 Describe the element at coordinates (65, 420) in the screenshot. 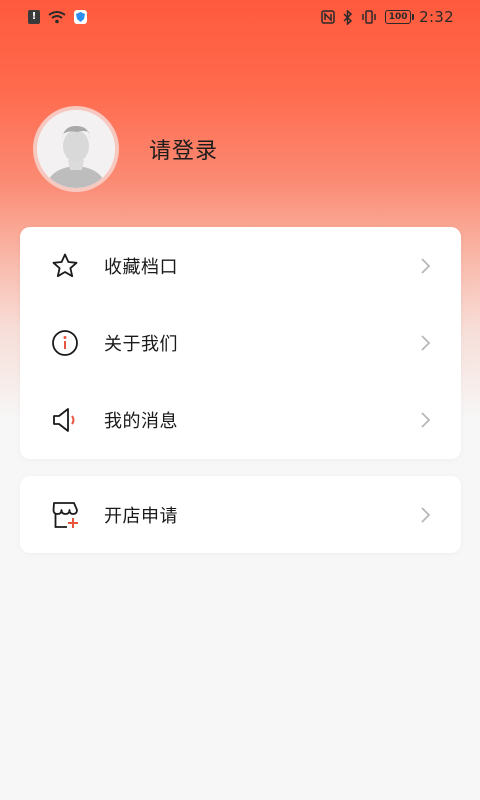

I see `speaker-icon` at that location.